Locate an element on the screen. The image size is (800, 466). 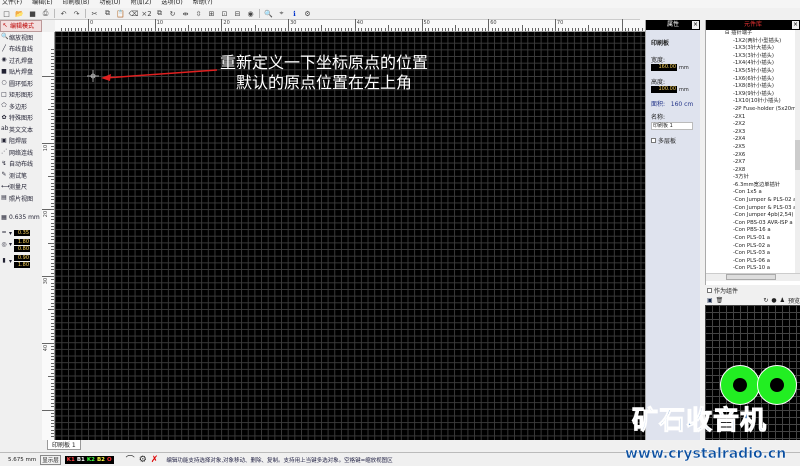
layer-toggle-b1: B1 is located at coordinates (81, 460).